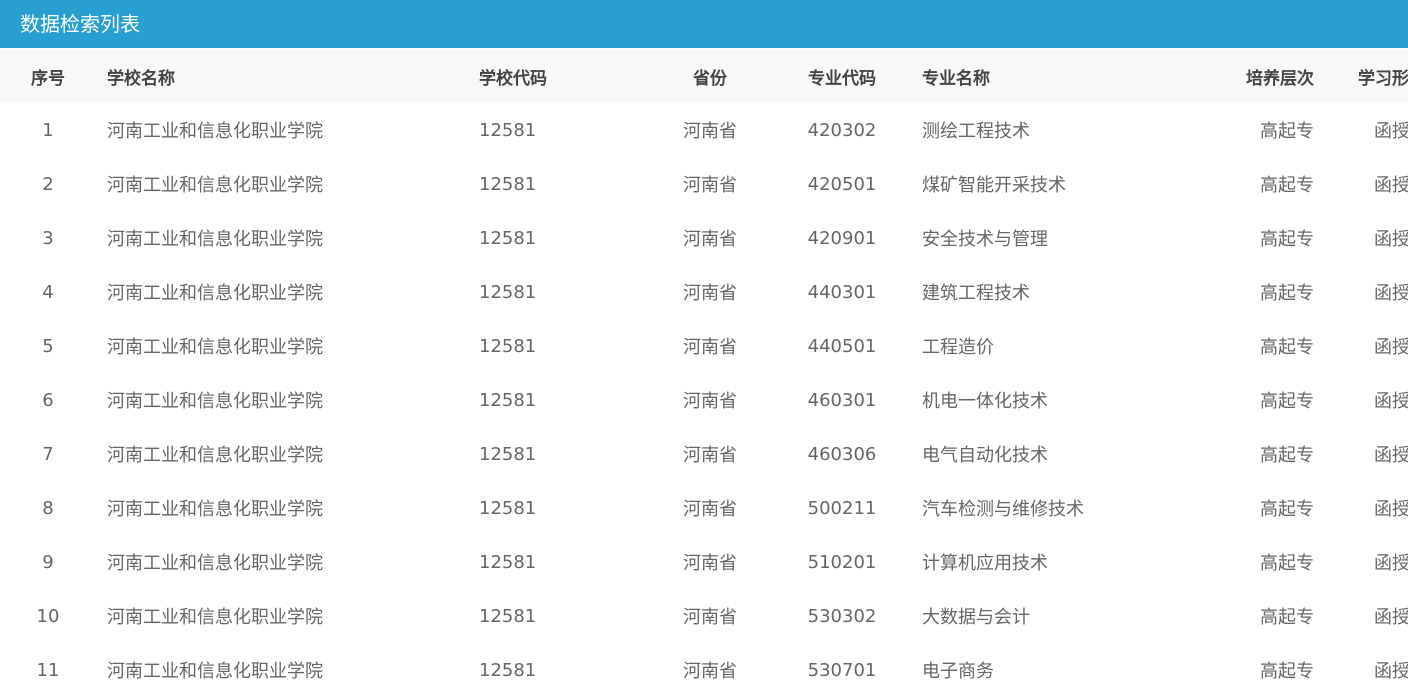  I want to click on column-header-province: 省份, so click(710, 78).